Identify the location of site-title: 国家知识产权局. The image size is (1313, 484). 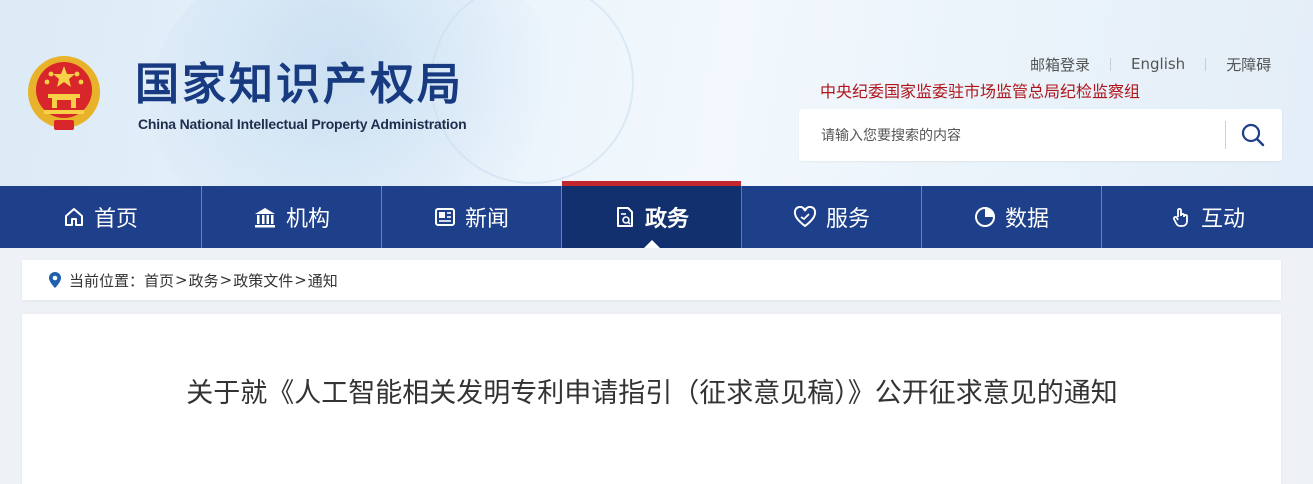
(299, 84).